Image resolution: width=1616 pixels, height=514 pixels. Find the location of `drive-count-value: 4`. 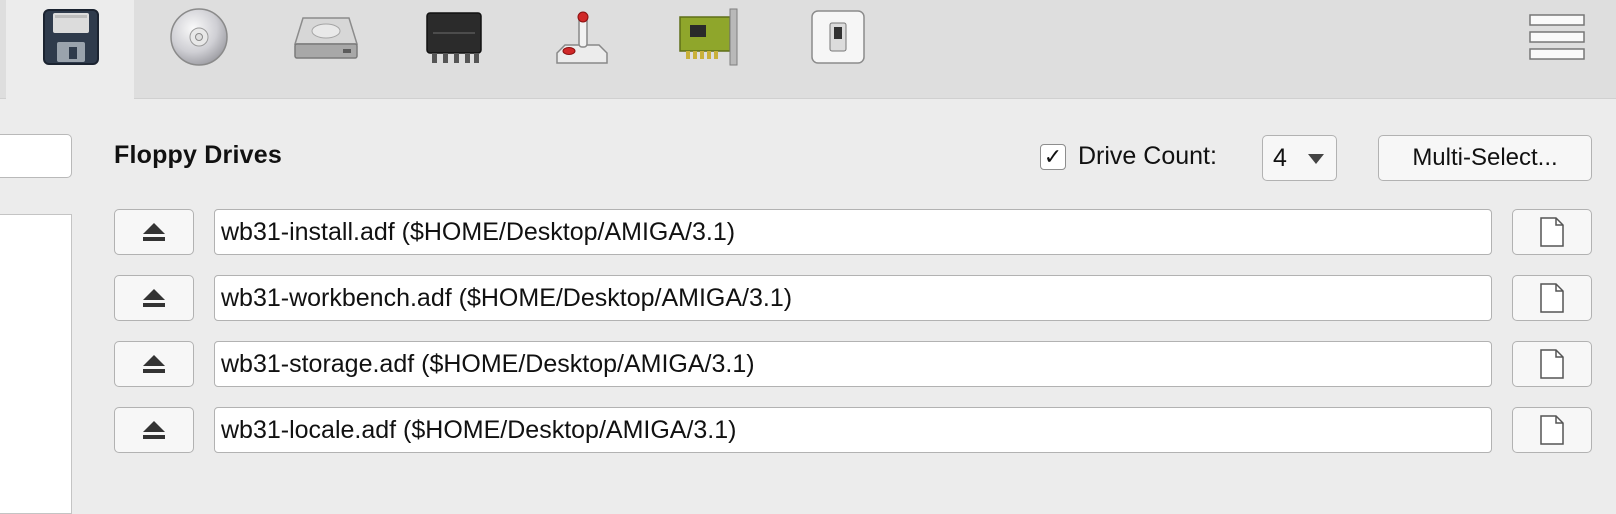

drive-count-value: 4 is located at coordinates (1280, 158).